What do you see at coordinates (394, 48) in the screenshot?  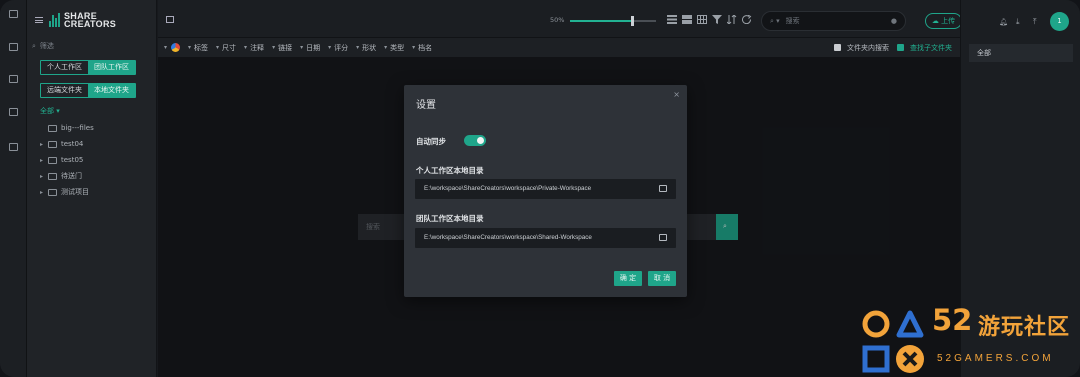 I see `filter-type: ▾ 类型` at bounding box center [394, 48].